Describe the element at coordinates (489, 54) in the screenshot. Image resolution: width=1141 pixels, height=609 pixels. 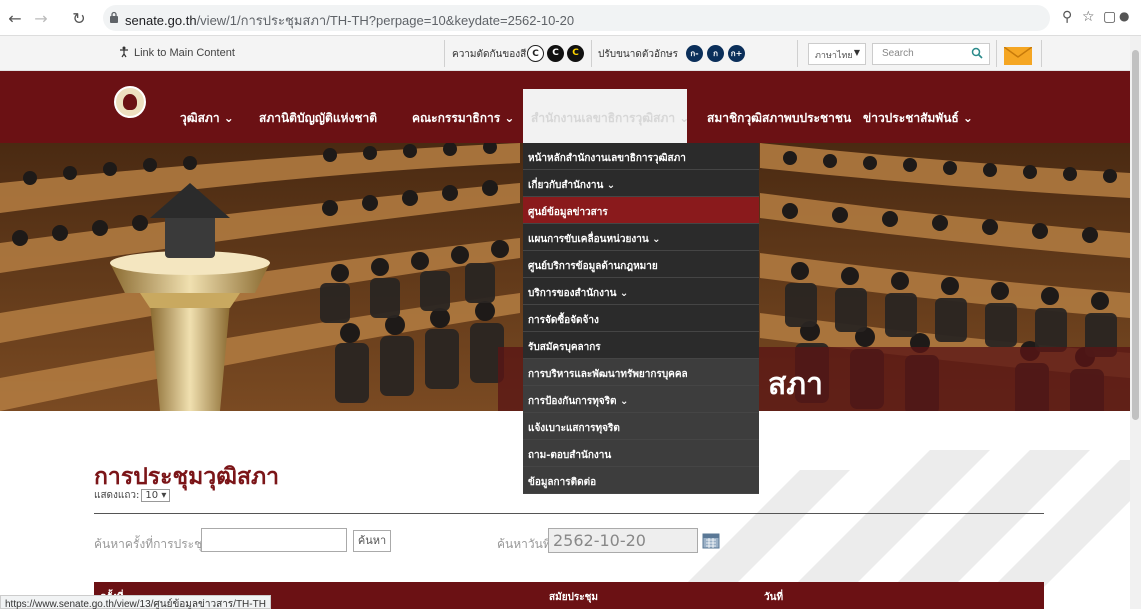
I see `contrast-label: ความตัดกันของสี` at that location.